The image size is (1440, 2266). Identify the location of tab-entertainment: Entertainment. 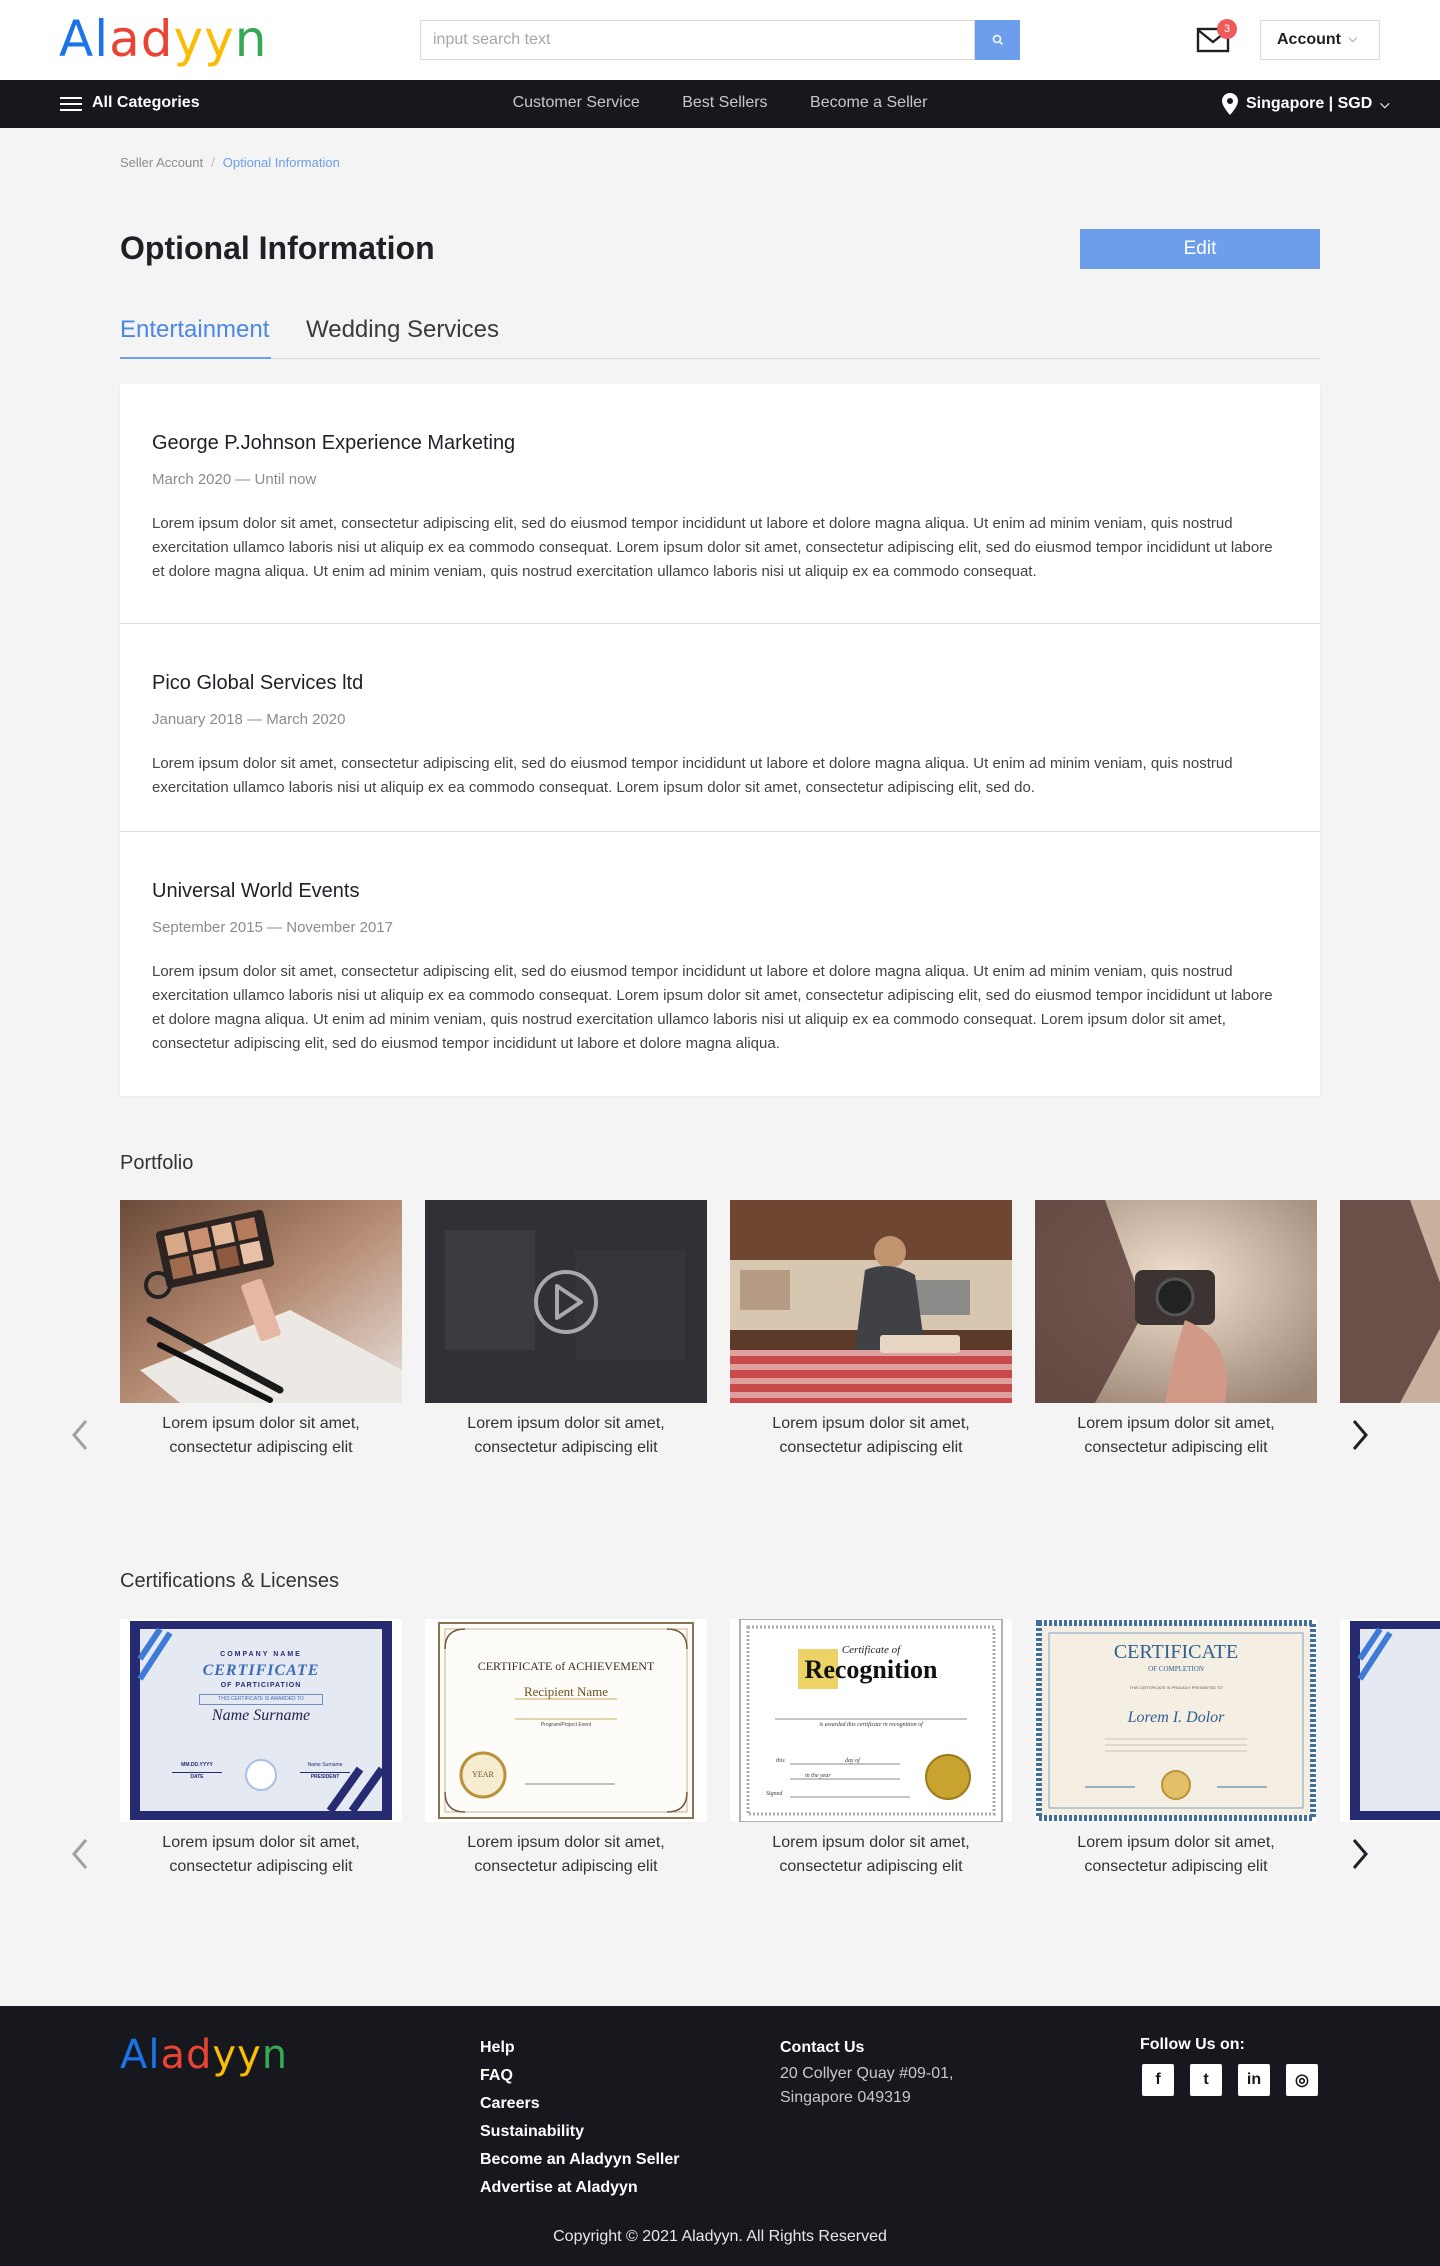
(196, 335).